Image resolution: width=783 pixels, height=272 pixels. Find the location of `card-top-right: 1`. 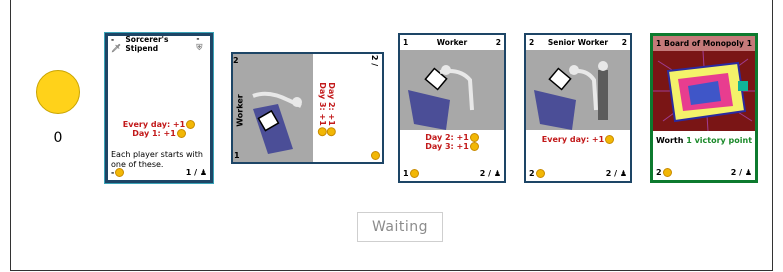

card-top-right: 1 is located at coordinates (749, 43).